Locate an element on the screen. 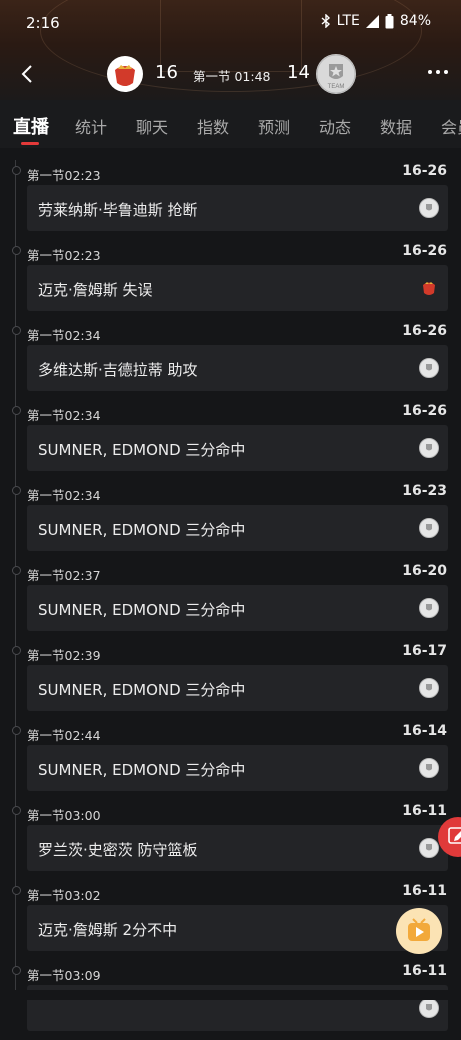 Image resolution: width=461 pixels, height=1040 pixels. tab-live: 直播 is located at coordinates (31, 126).